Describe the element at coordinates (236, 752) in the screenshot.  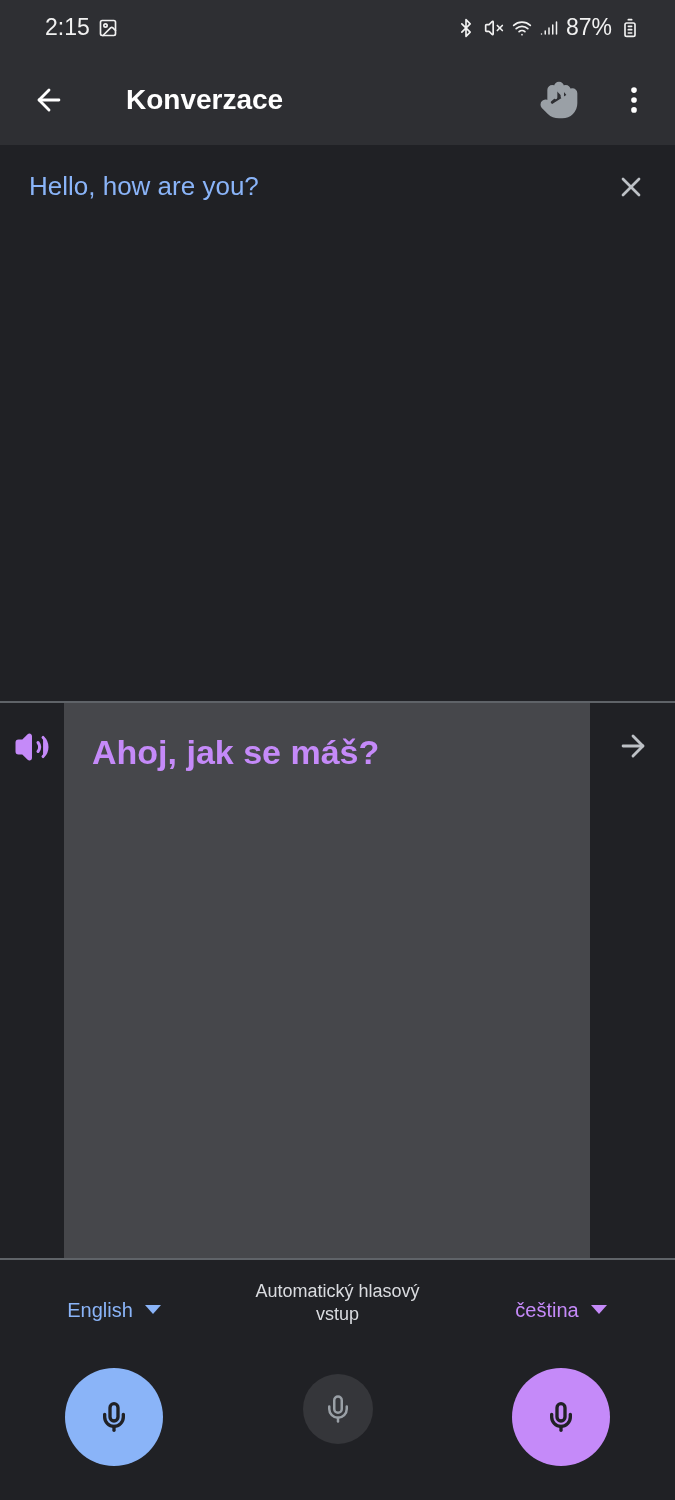
I see `translation-text: Ahoj, jak se máš?` at that location.